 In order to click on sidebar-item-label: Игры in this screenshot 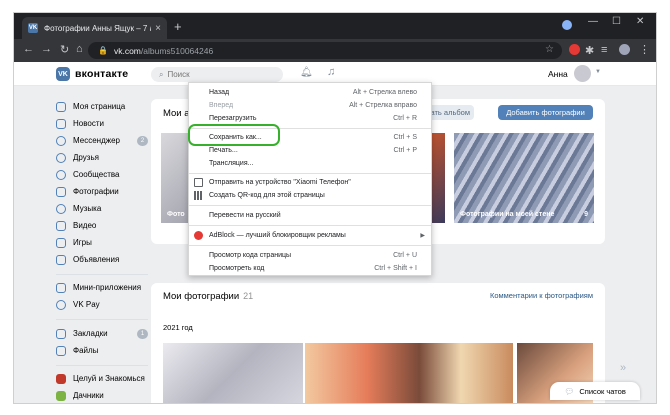, I will do `click(82, 242)`.